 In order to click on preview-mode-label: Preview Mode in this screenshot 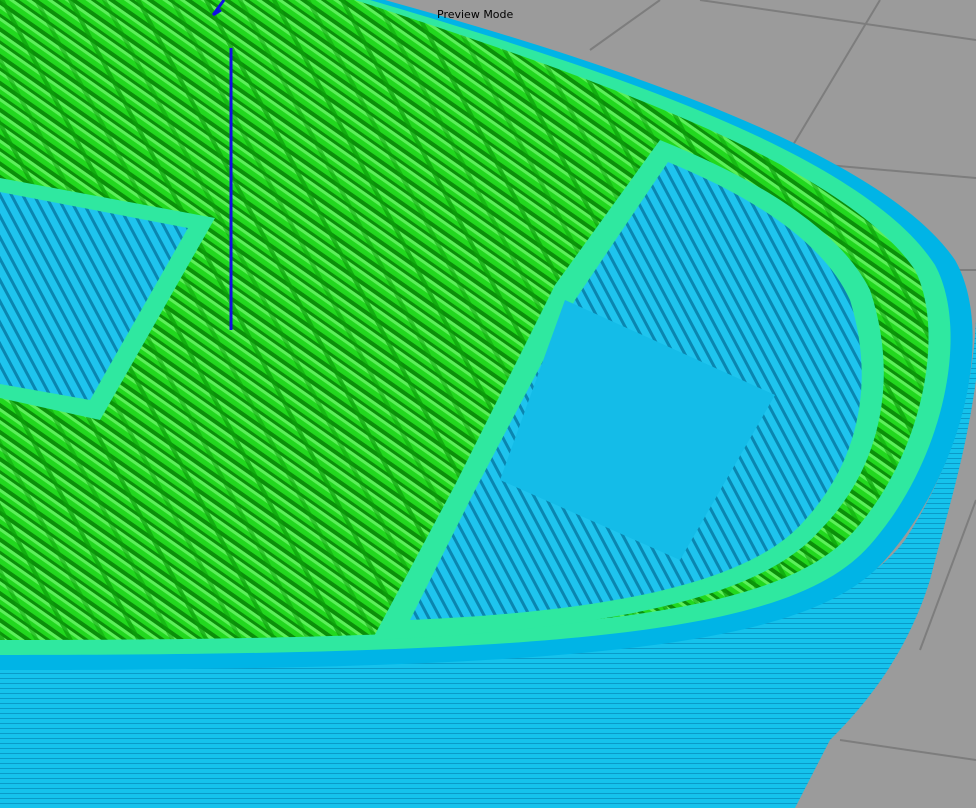, I will do `click(475, 14)`.